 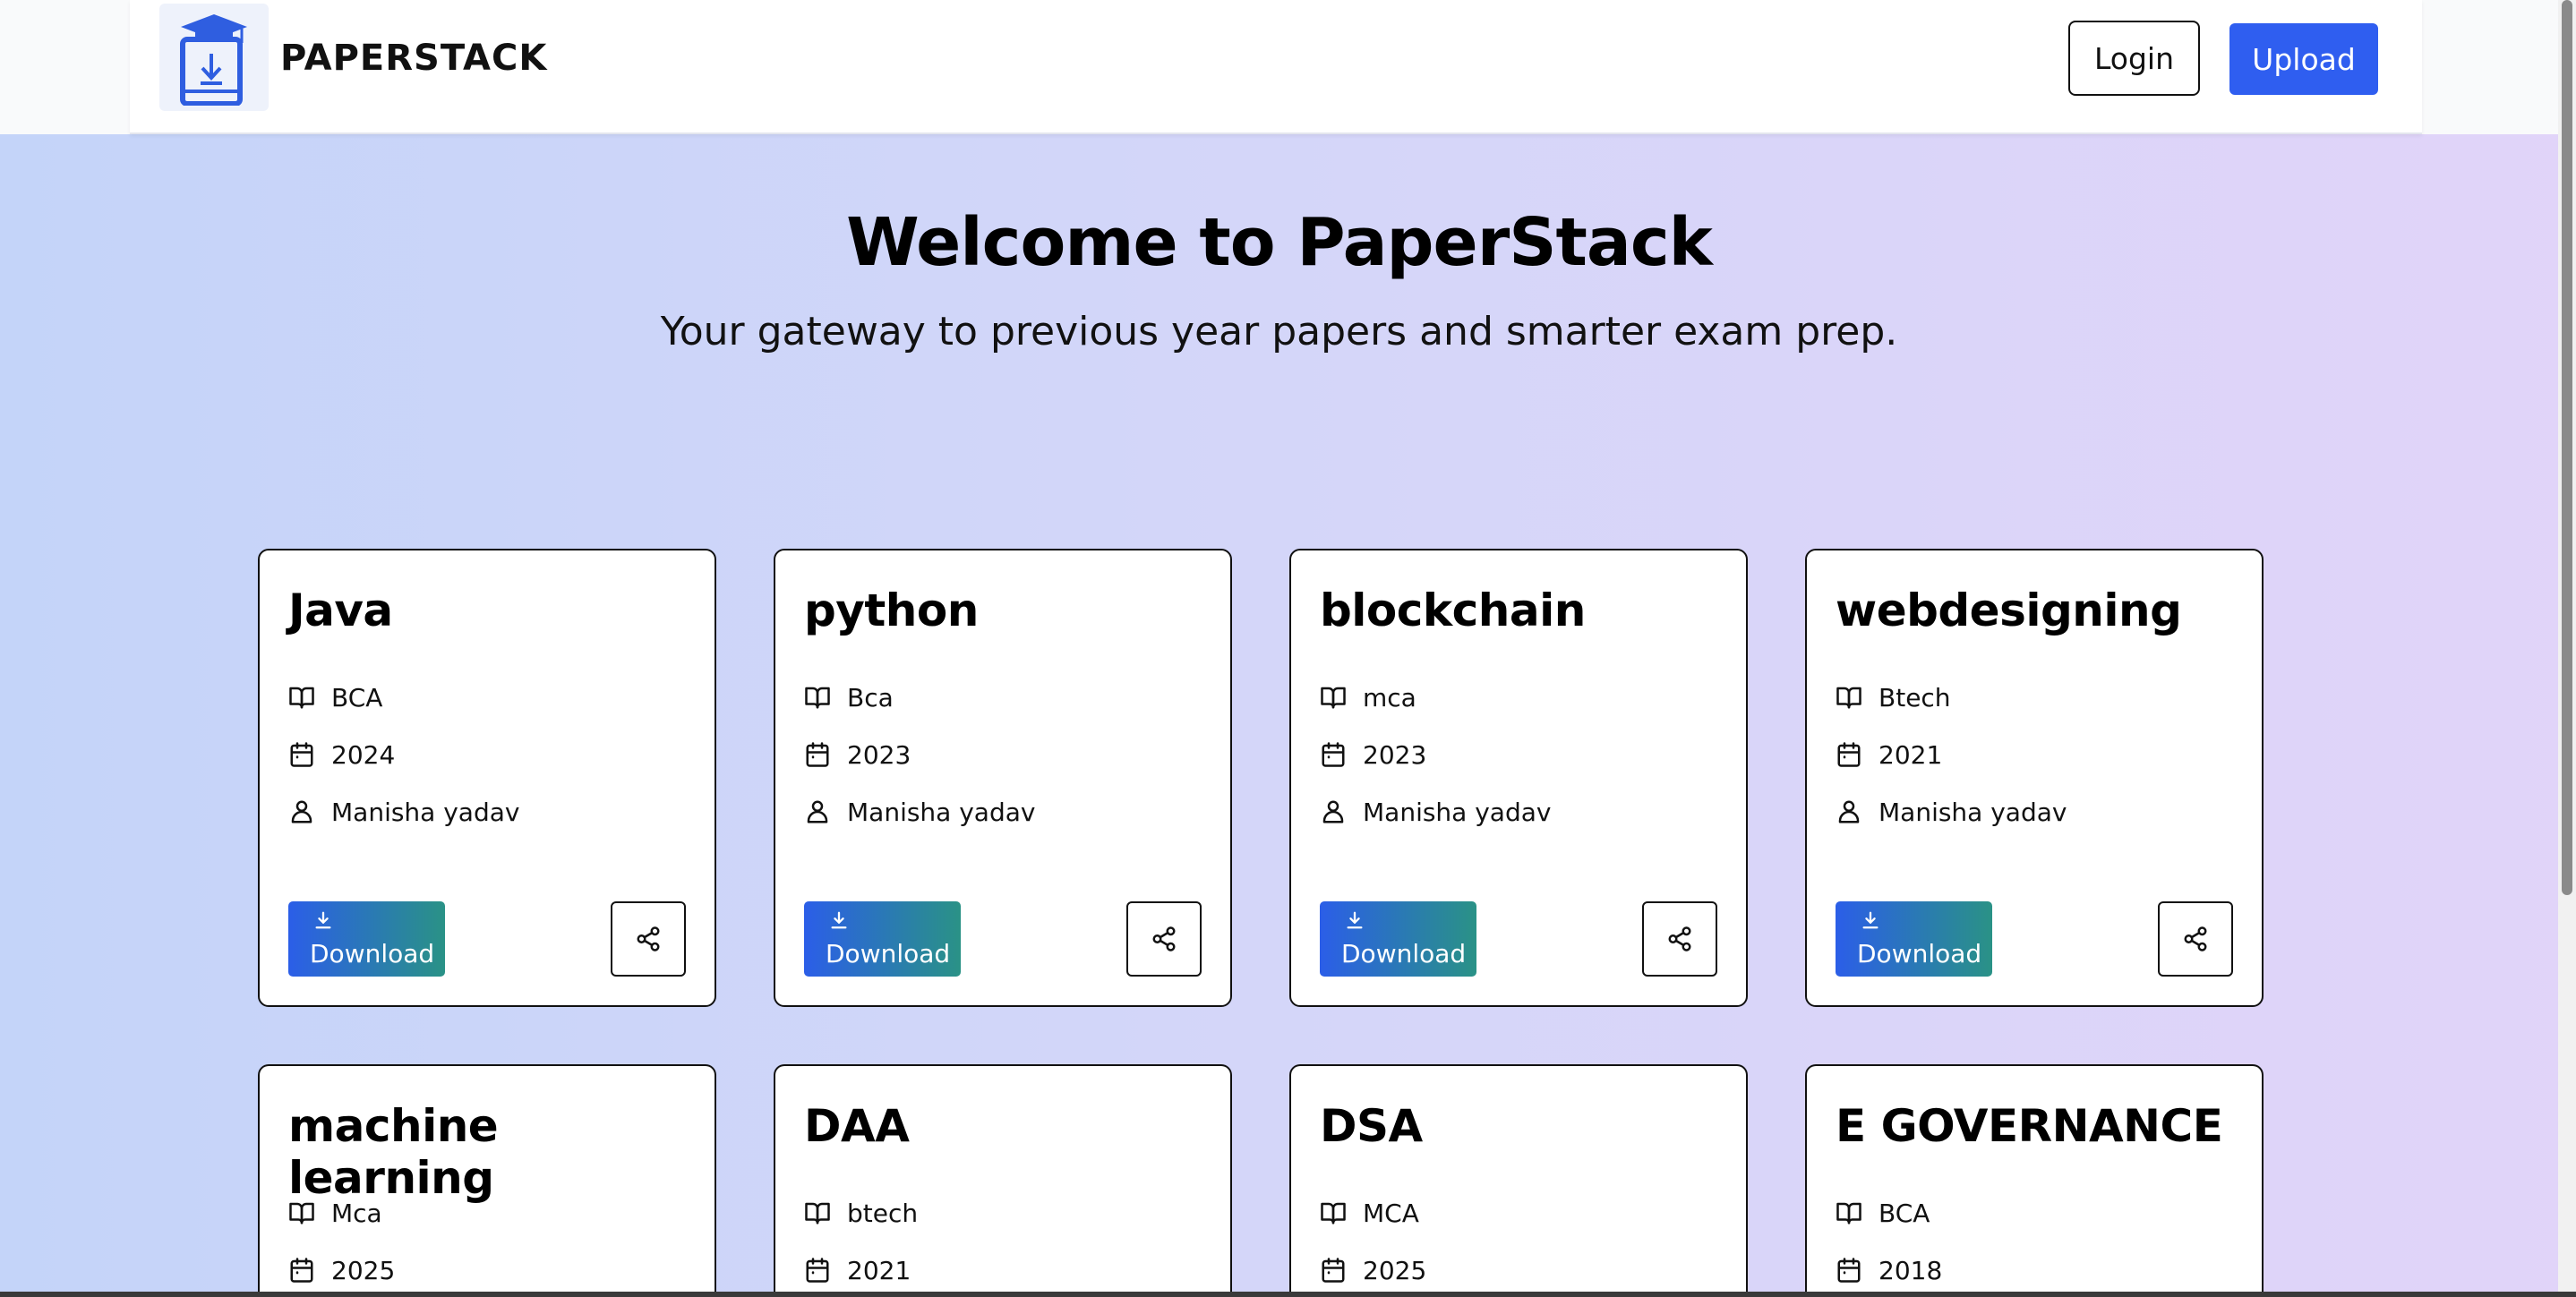 What do you see at coordinates (1518, 1178) in the screenshot?
I see `paper-card: DSA MCA 2025` at bounding box center [1518, 1178].